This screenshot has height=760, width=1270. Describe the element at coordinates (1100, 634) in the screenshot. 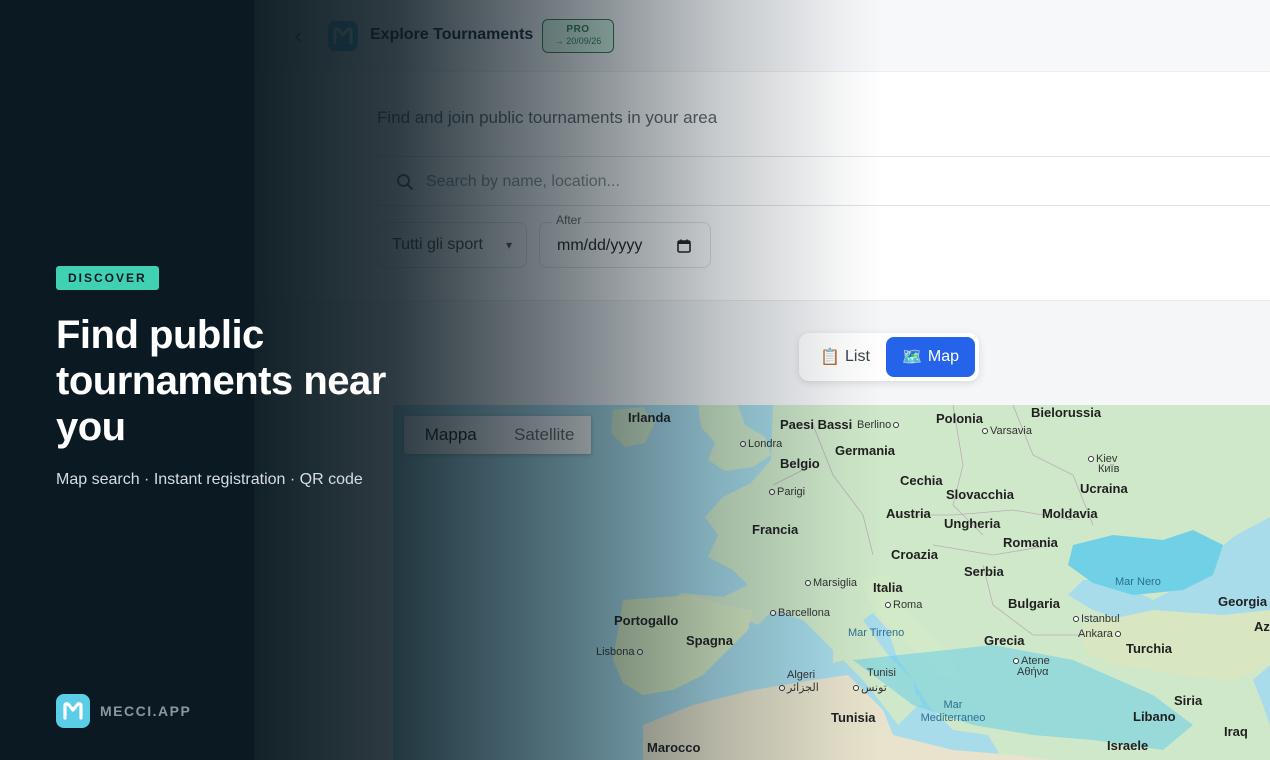

I see `map-label-city: Ankara` at that location.